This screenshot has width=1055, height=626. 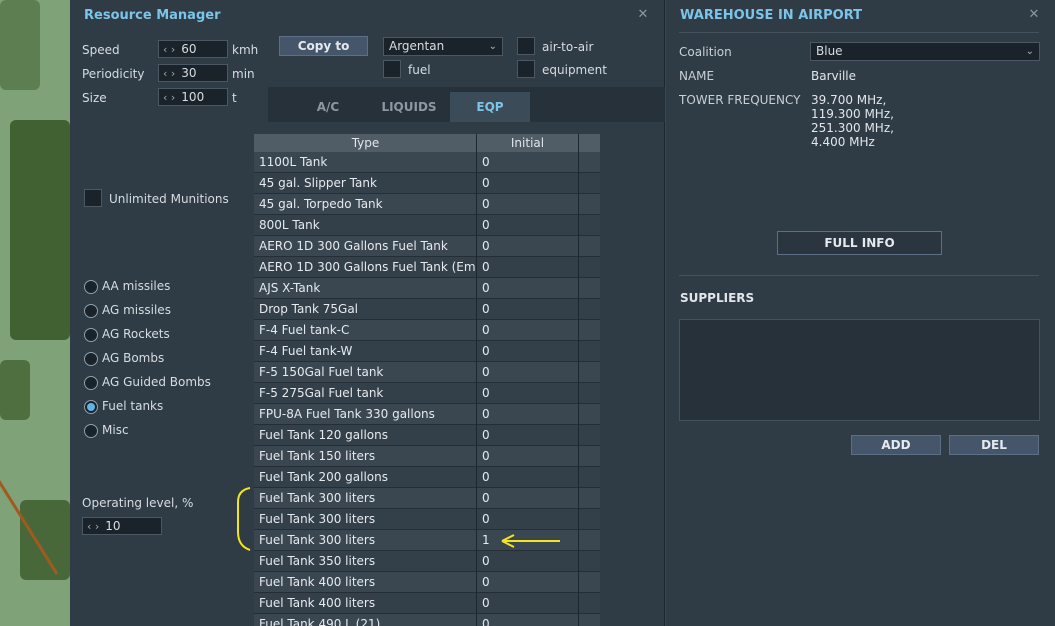 I want to click on coalition-label: Coalition, so click(x=705, y=52).